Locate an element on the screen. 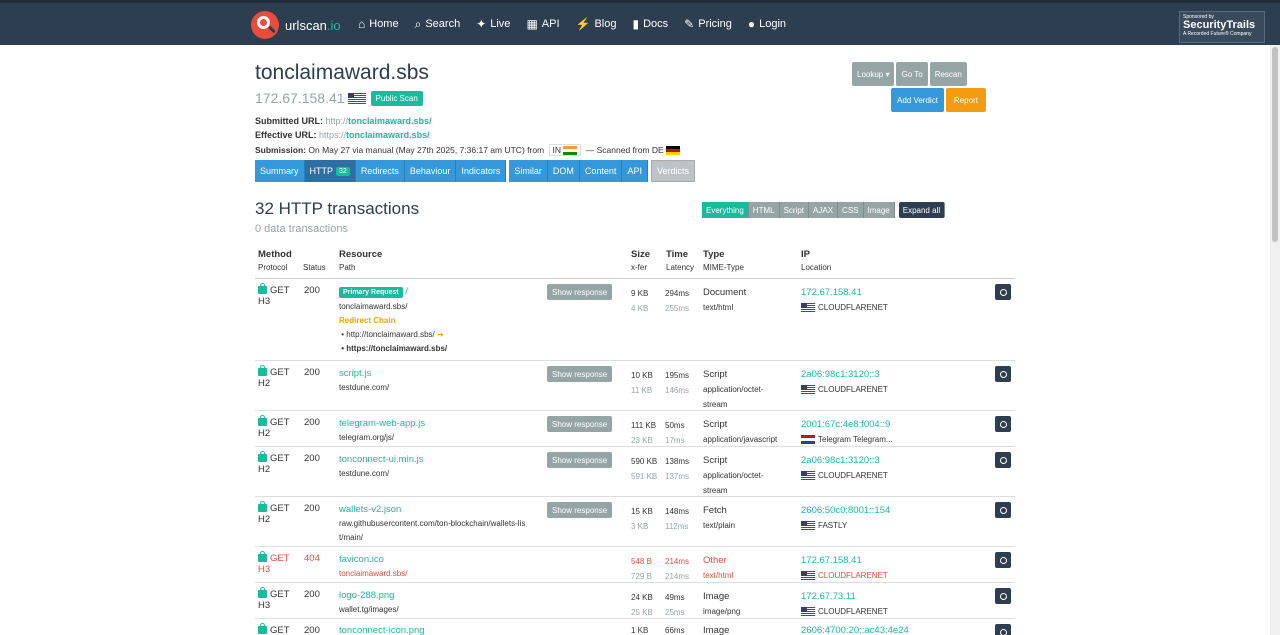 The height and width of the screenshot is (635, 1280). tab-verdicts: Verdicts is located at coordinates (672, 171).